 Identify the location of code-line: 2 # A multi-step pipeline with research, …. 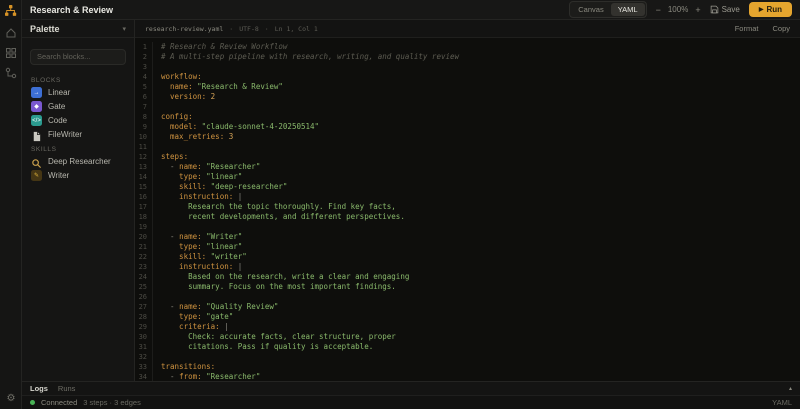
(467, 57).